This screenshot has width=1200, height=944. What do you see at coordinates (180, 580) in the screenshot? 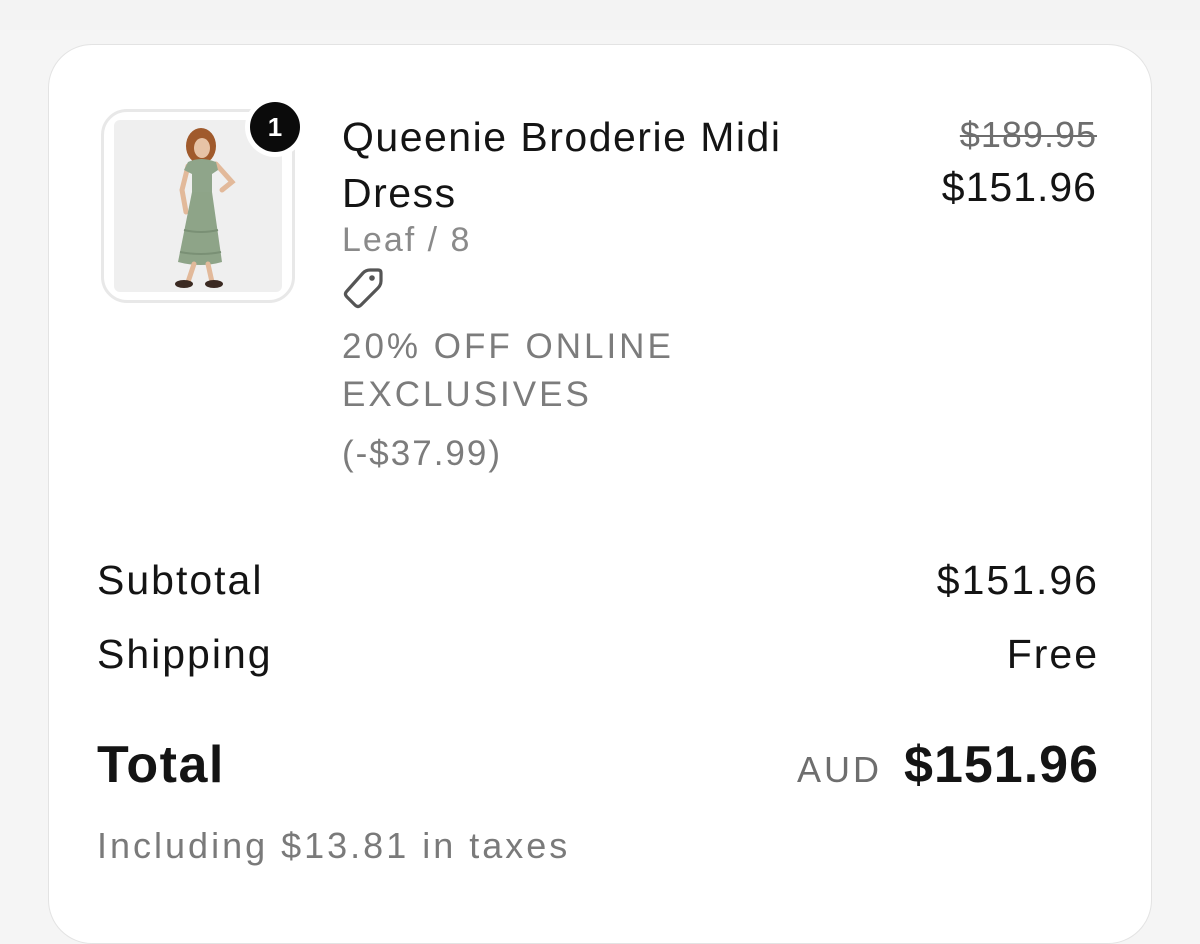
I see `subtotal-label: Subtotal` at bounding box center [180, 580].